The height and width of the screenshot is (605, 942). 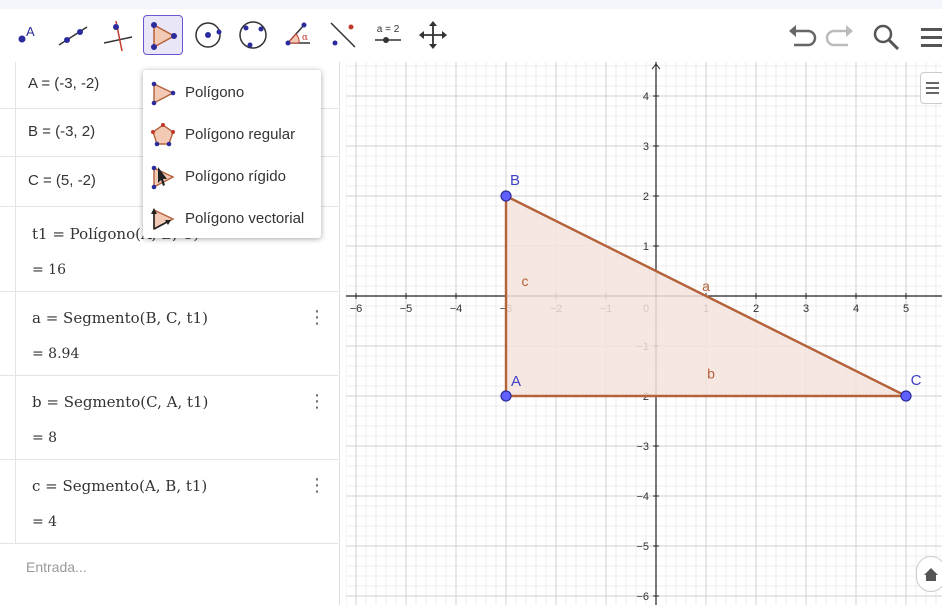 What do you see at coordinates (240, 134) in the screenshot?
I see `menu-item-label: Polígono regular` at bounding box center [240, 134].